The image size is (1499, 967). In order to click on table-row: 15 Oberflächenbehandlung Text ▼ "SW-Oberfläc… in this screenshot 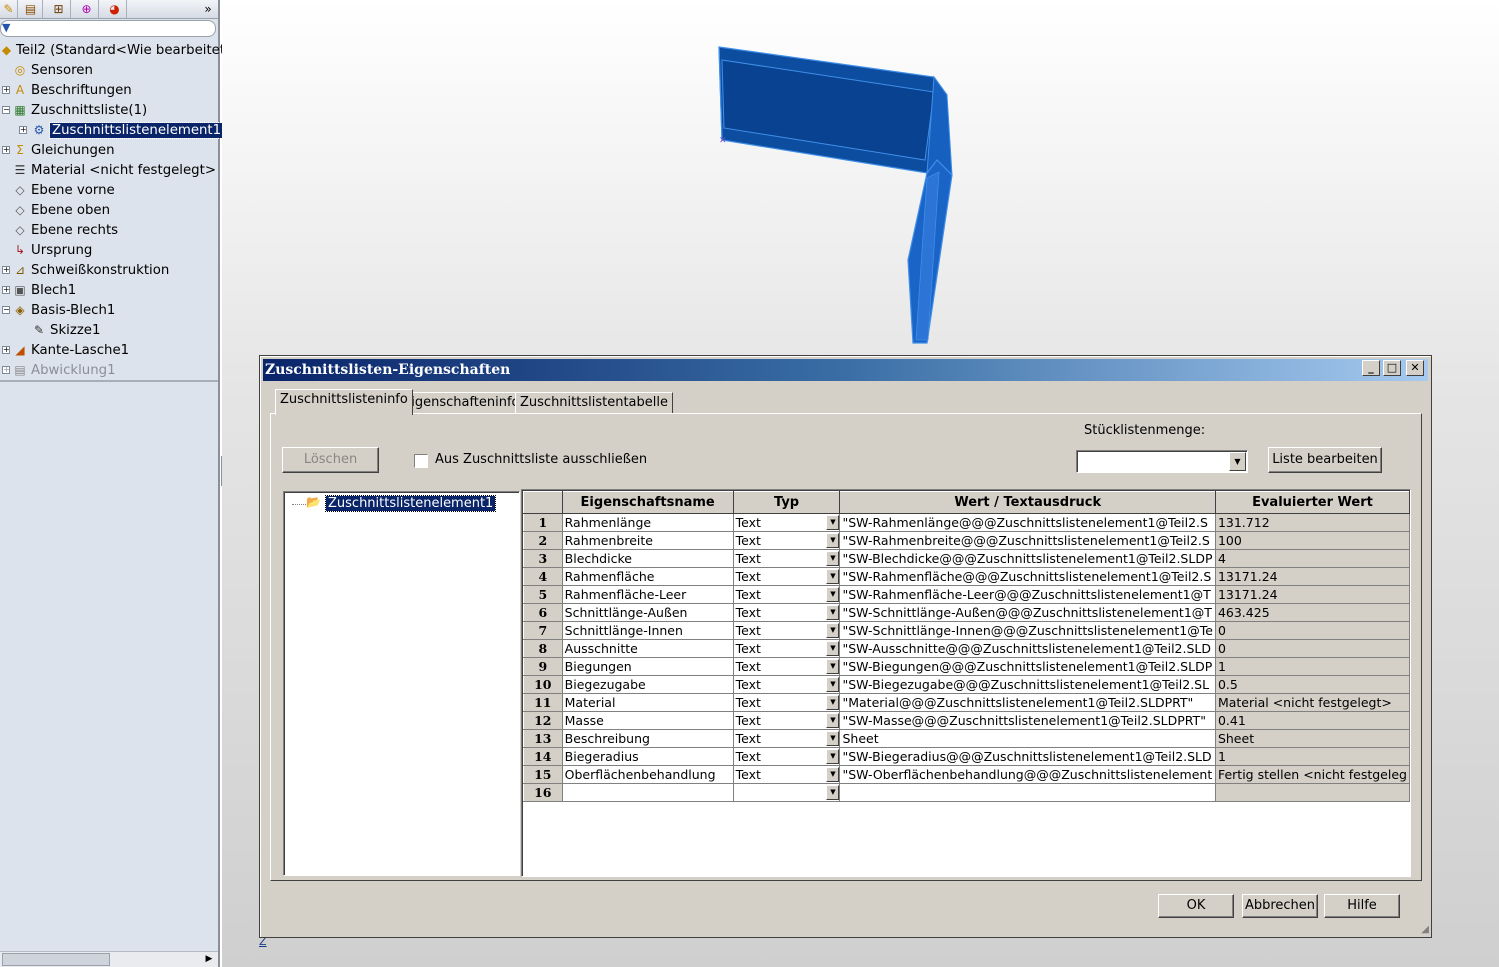, I will do `click(966, 774)`.